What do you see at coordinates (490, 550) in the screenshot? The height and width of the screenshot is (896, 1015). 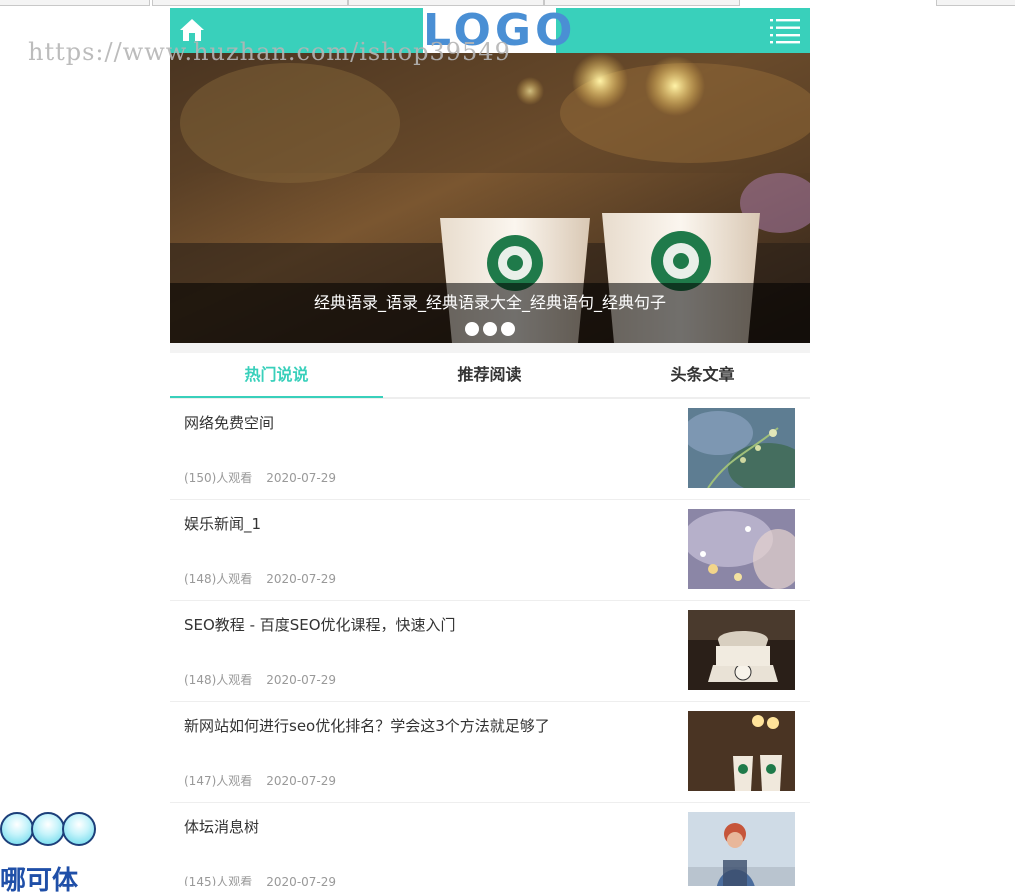 I see `list-item: 娱乐新闻_1 (148)人观看 2020-07-29` at bounding box center [490, 550].